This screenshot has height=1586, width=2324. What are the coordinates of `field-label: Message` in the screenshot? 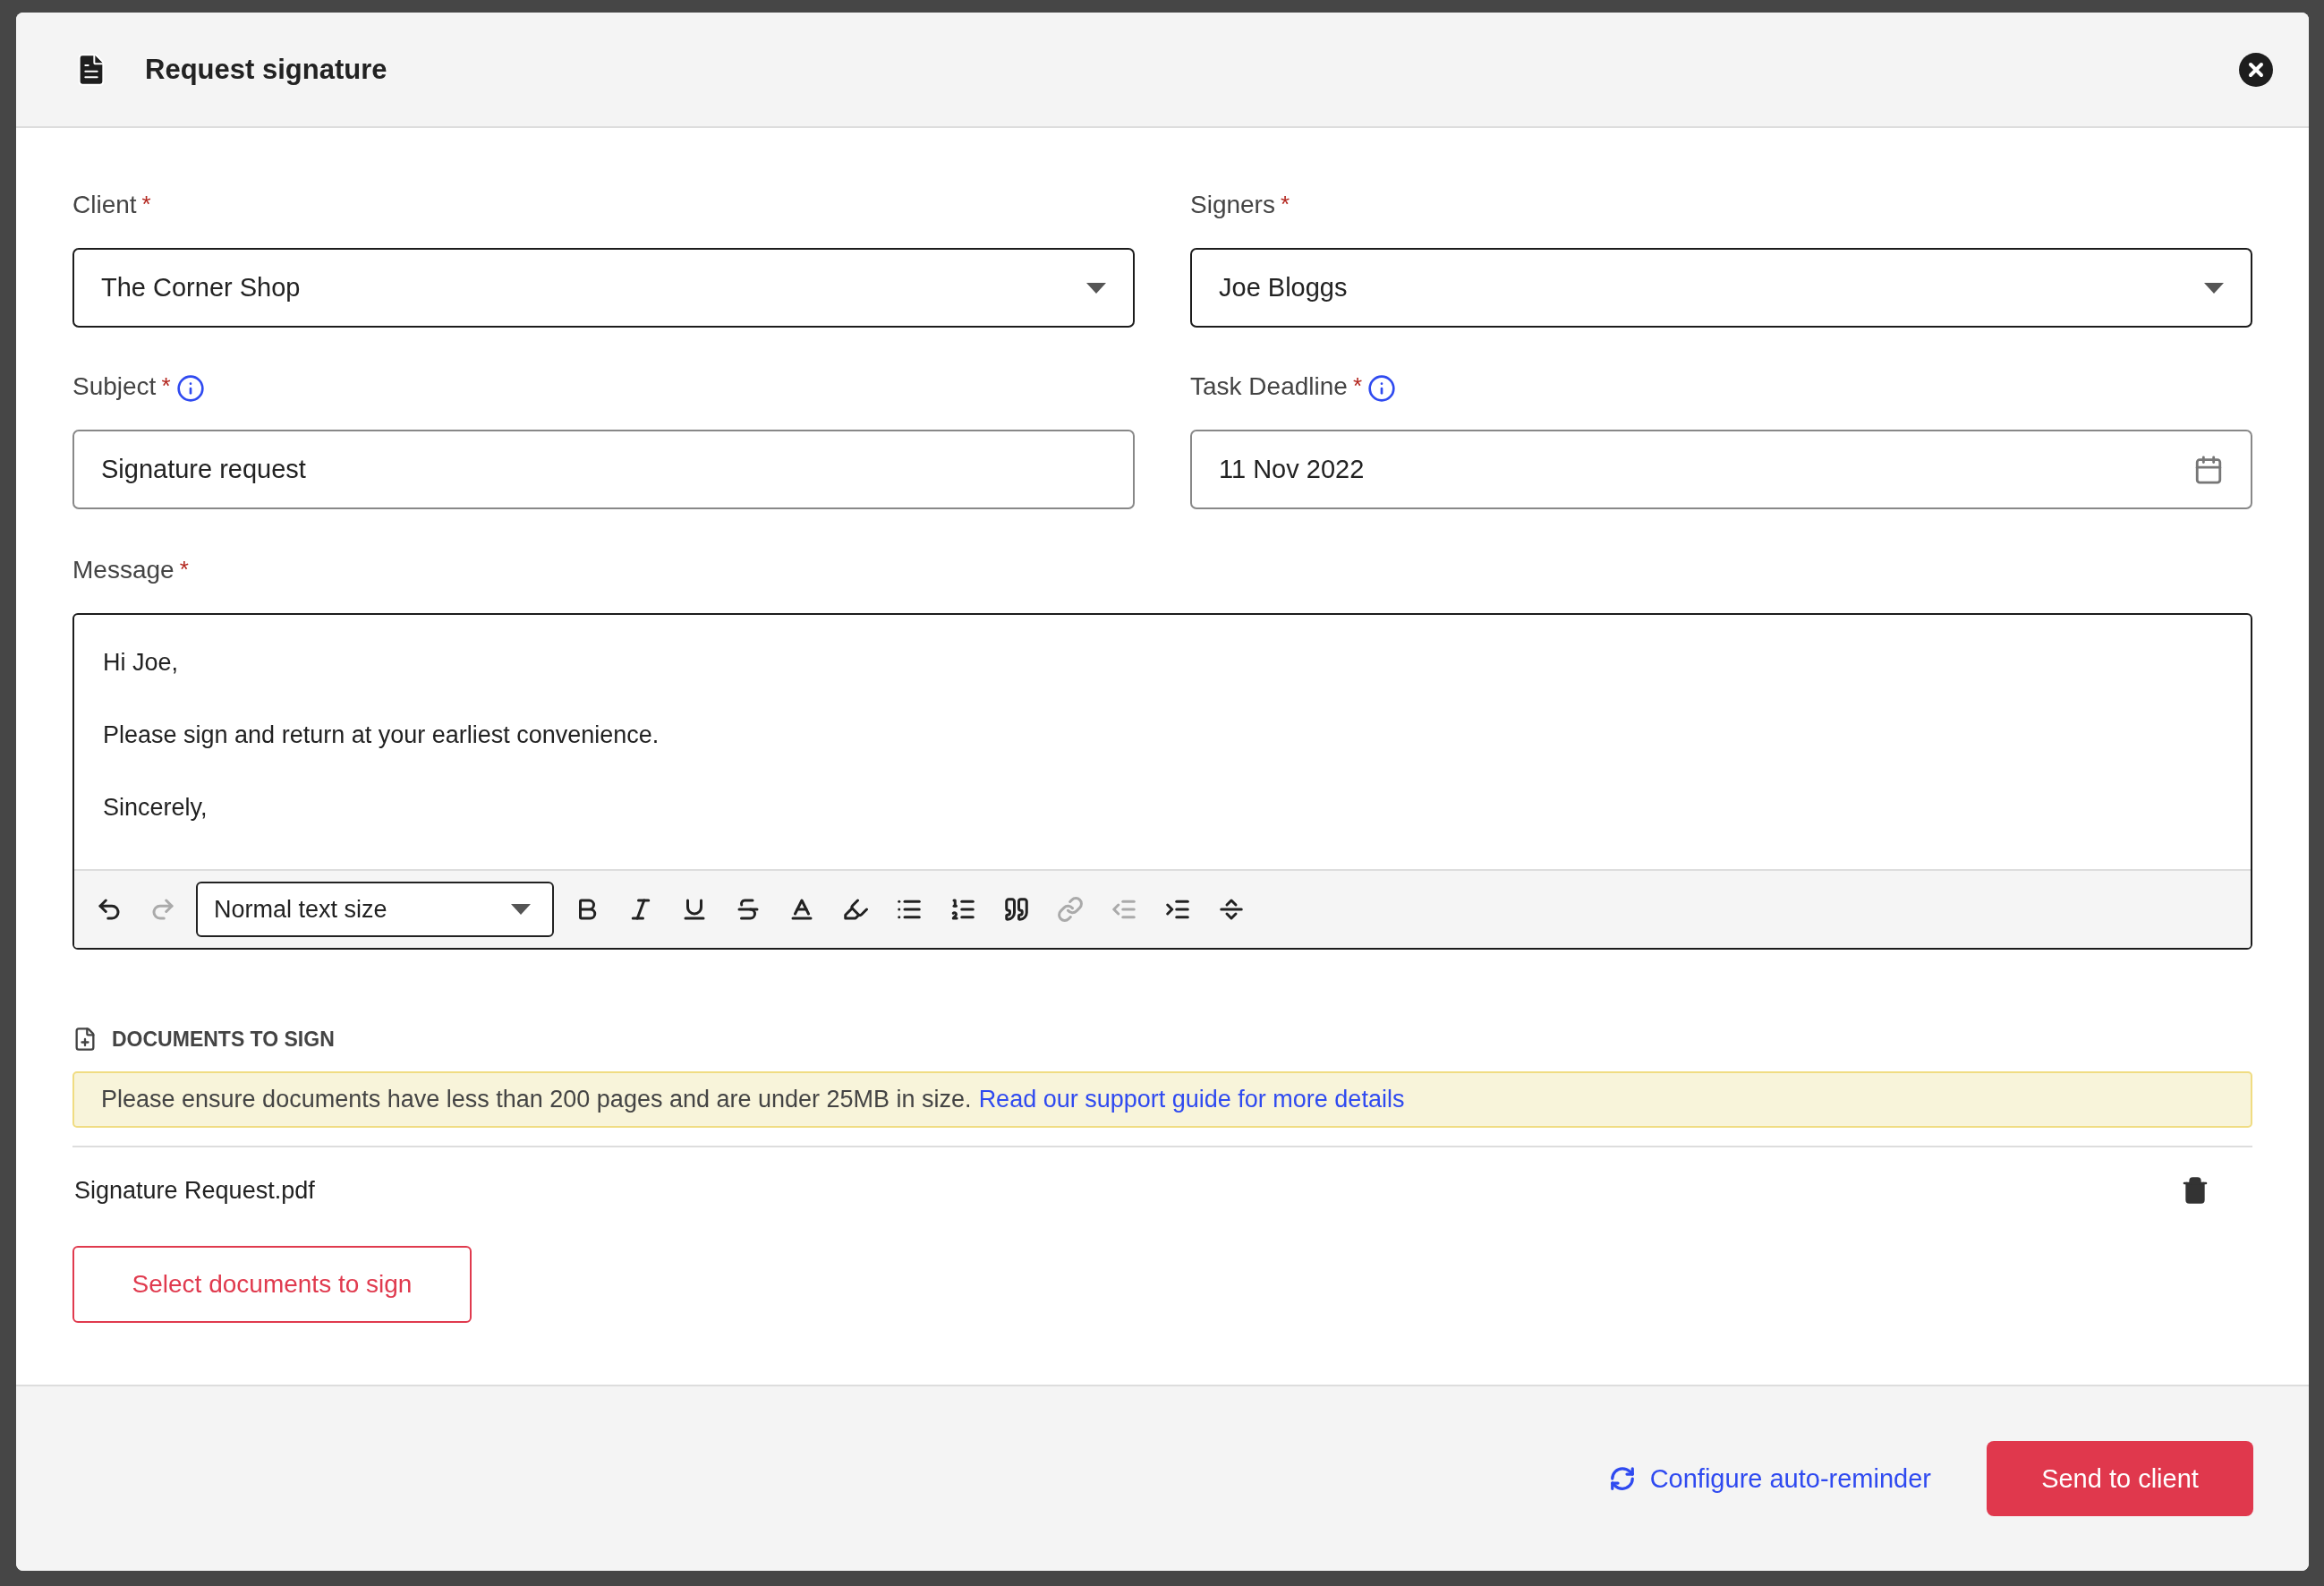 It's located at (123, 570).